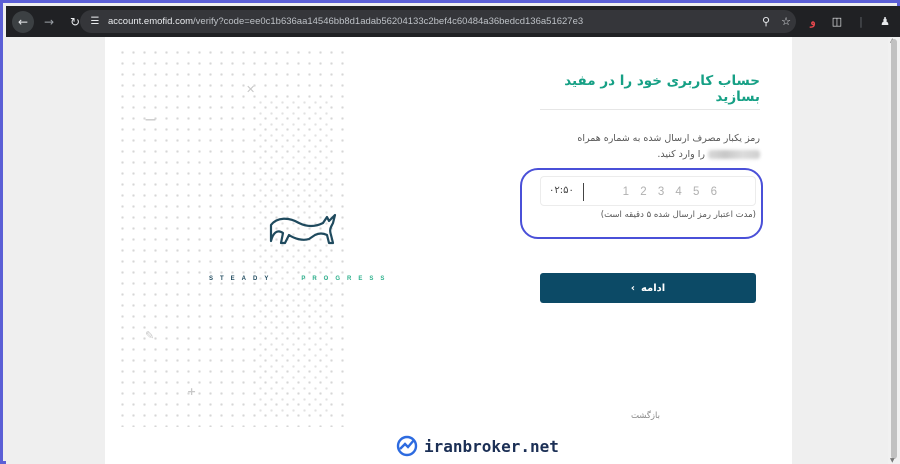 The width and height of the screenshot is (900, 464). Describe the element at coordinates (852, 21) in the screenshot. I see `extensions-area: و ◫ | ♟ ⋮` at that location.